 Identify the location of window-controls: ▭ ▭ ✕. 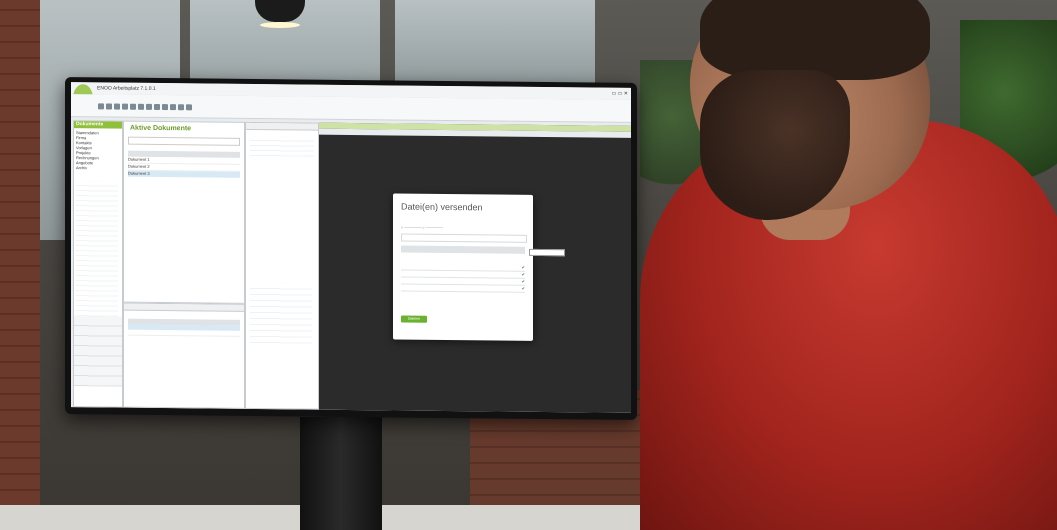
(620, 94).